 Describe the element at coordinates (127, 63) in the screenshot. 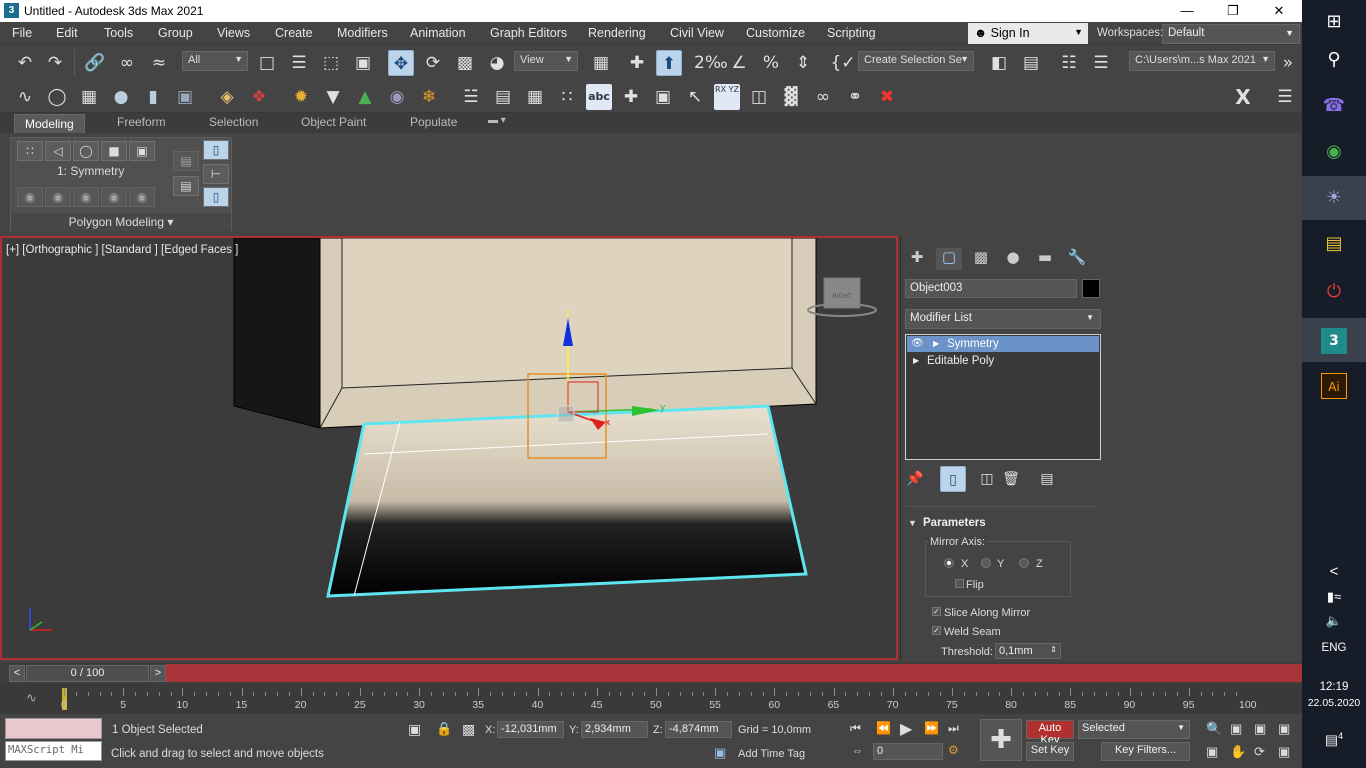

I see `unlink-icon: ∞` at that location.